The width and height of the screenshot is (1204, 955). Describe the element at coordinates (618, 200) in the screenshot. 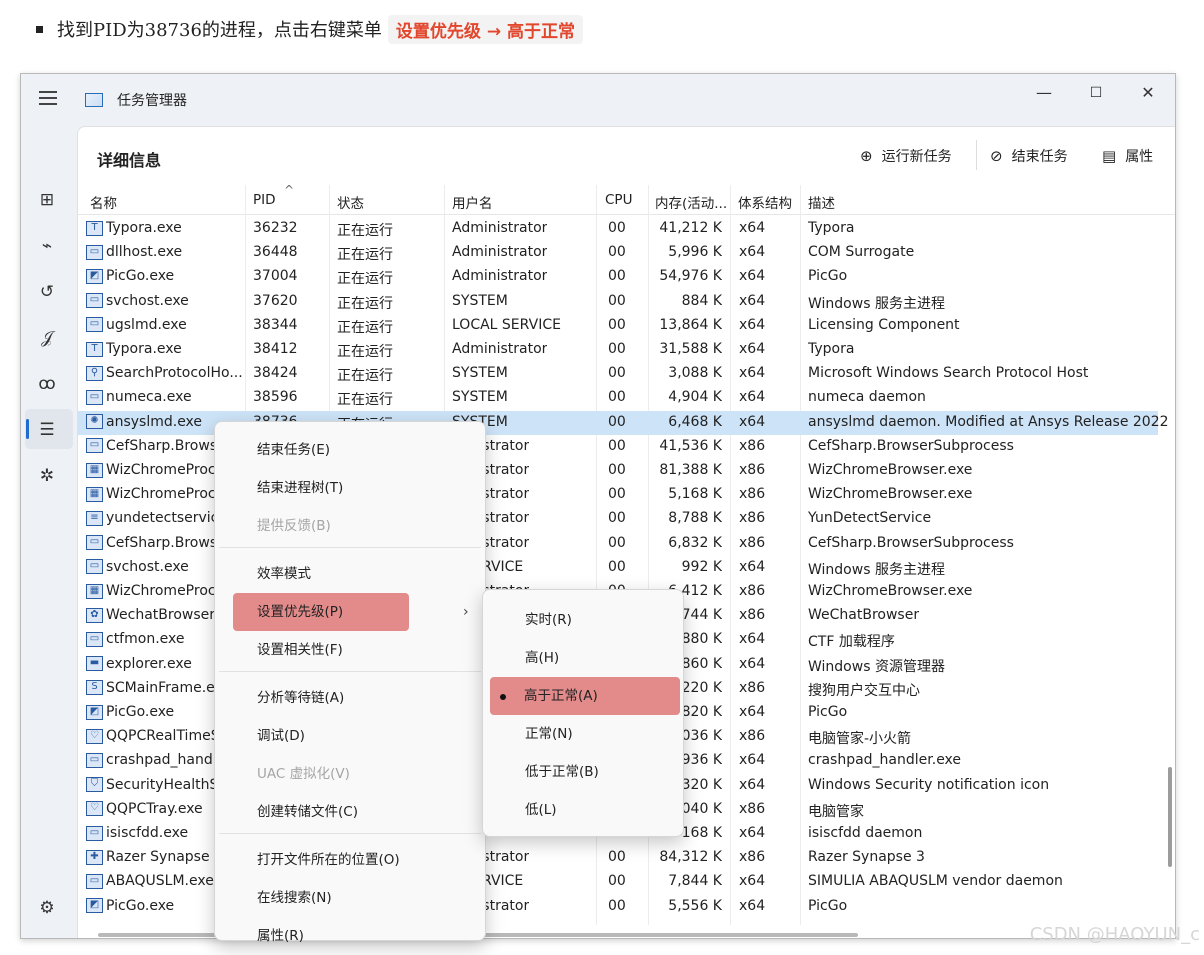

I see `column-header-cpu: CPU` at that location.